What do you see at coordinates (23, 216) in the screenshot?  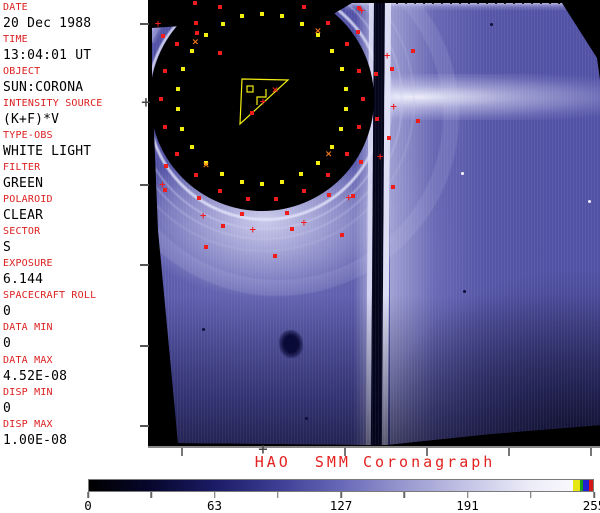 I see `field-value: CLEAR` at bounding box center [23, 216].